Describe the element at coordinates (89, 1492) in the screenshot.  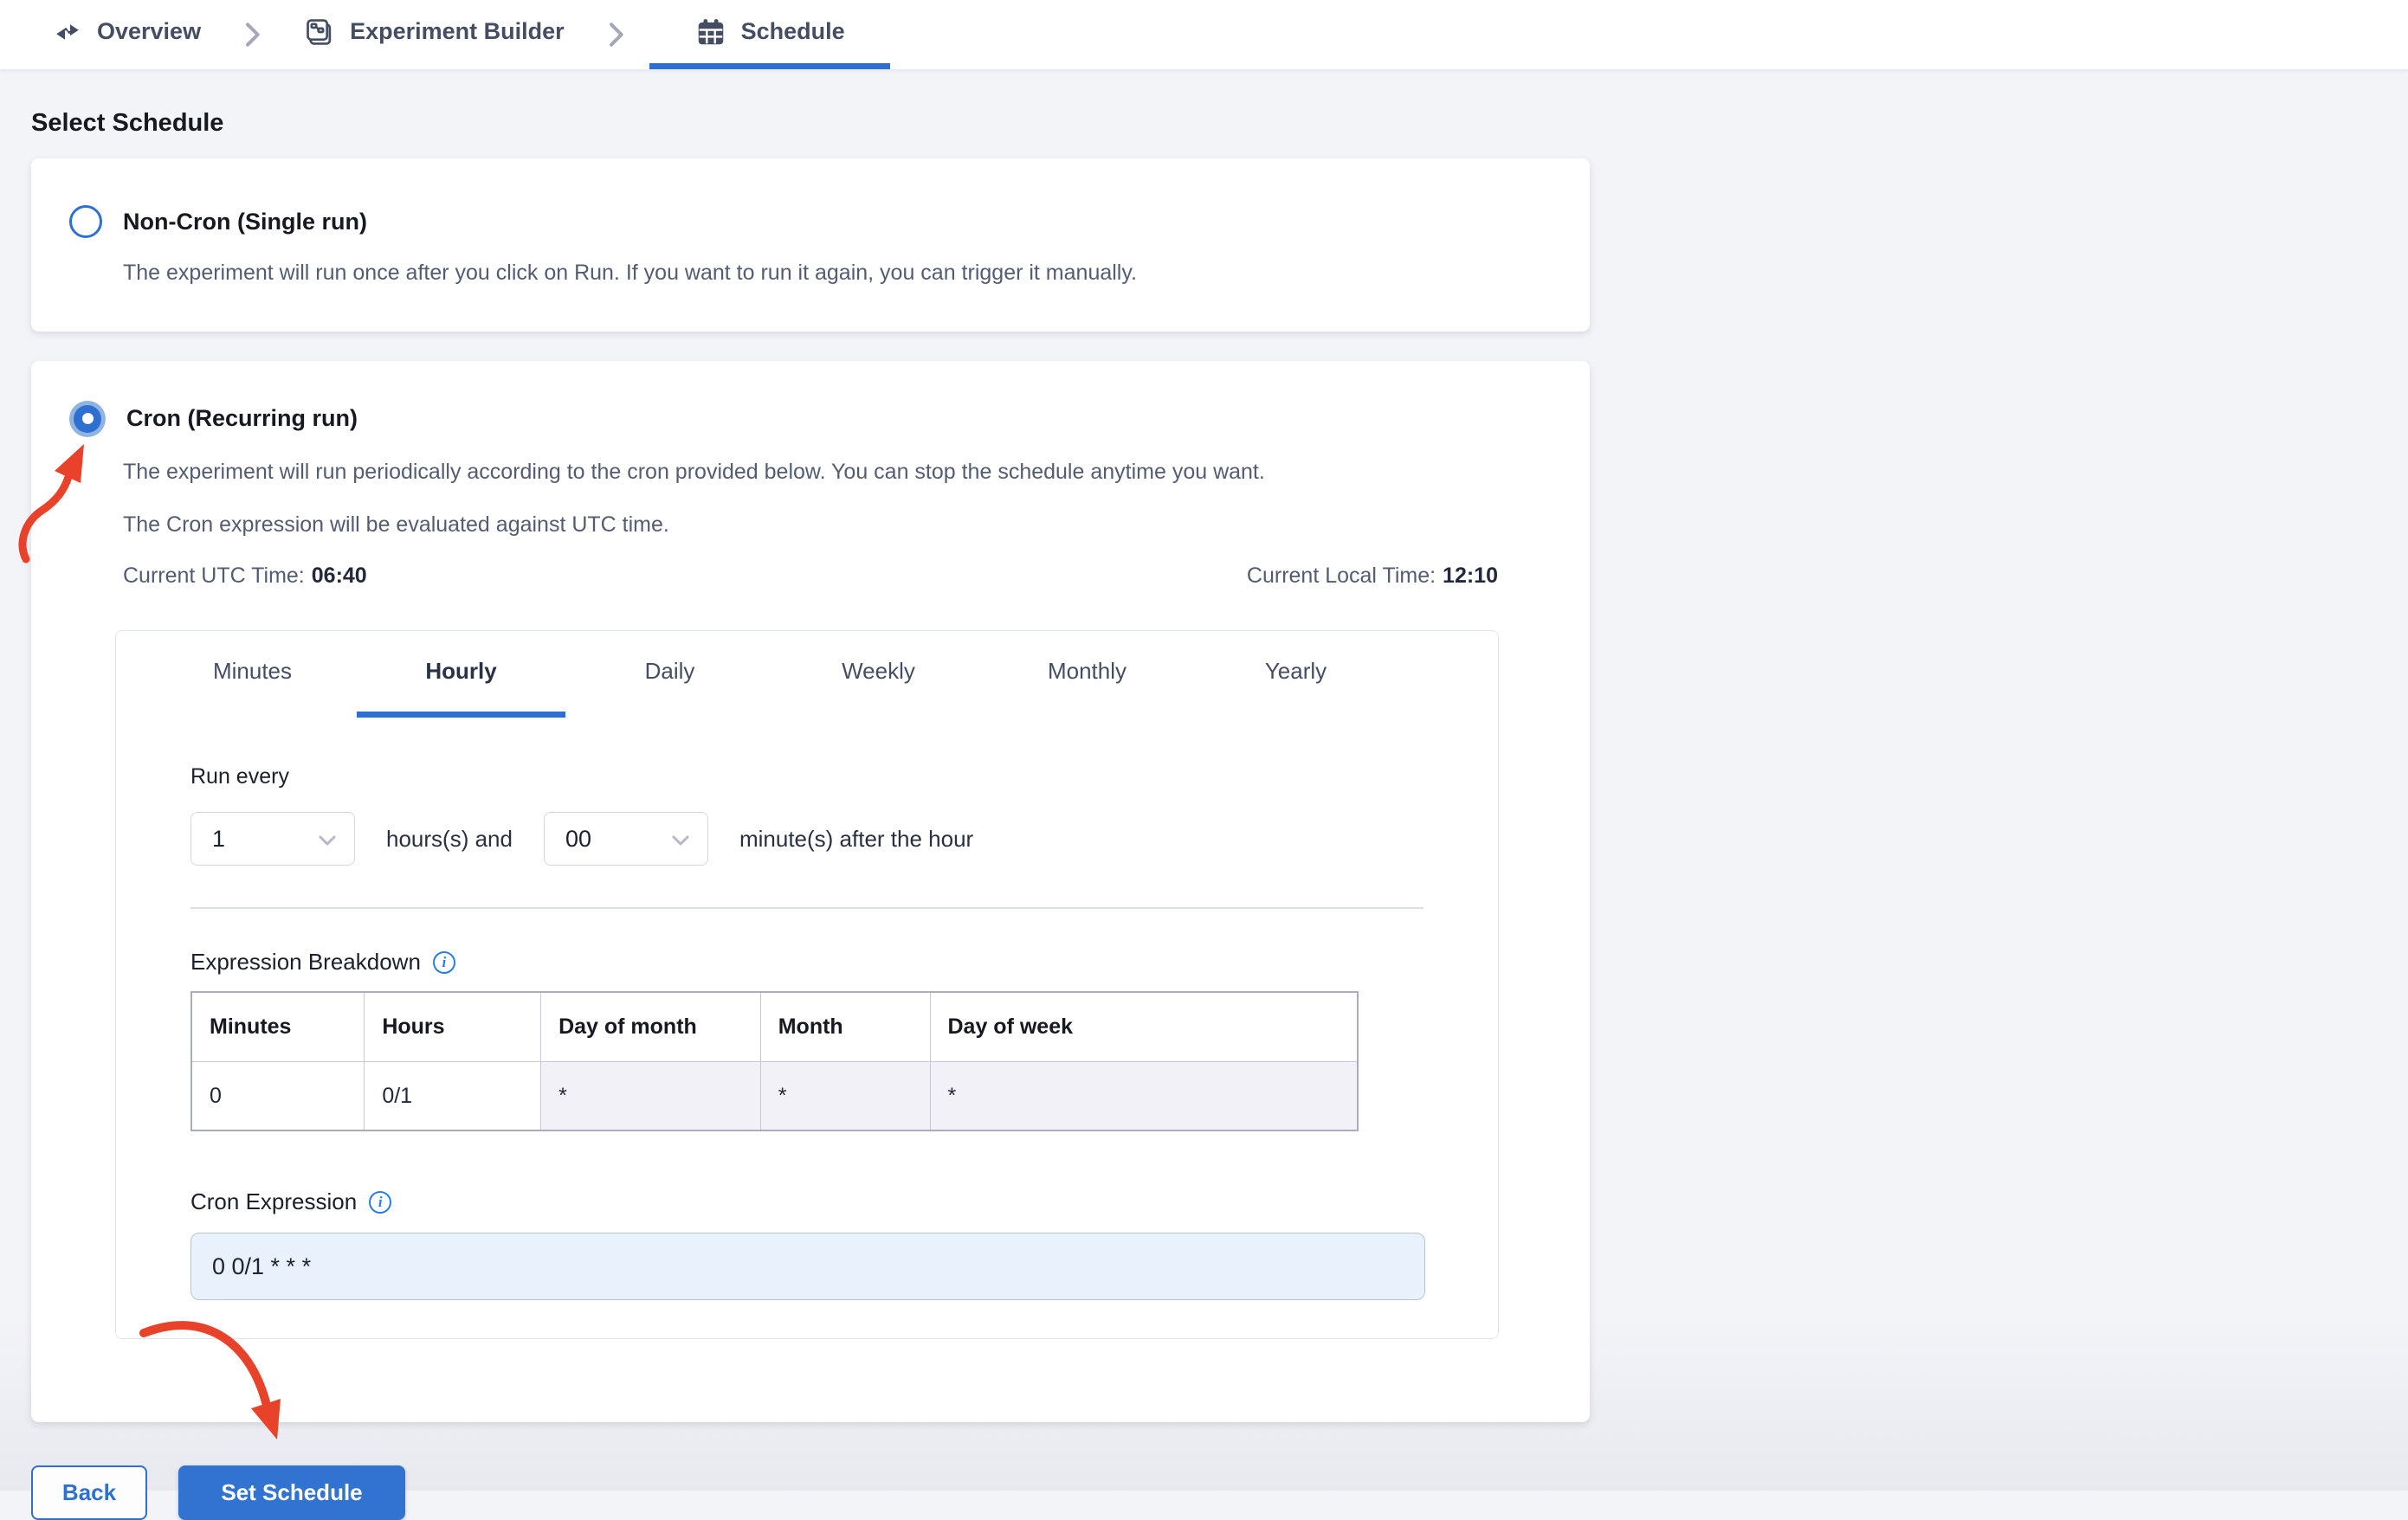
I see `back-button: Back` at that location.